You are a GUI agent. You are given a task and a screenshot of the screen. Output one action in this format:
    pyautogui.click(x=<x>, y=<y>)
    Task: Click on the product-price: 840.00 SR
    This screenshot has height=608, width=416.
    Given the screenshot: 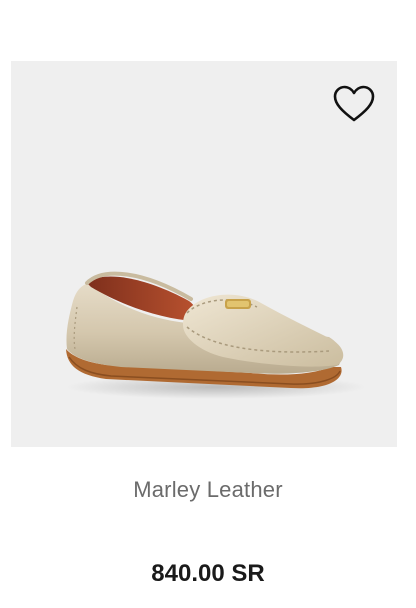 What is the action you would take?
    pyautogui.click(x=208, y=573)
    